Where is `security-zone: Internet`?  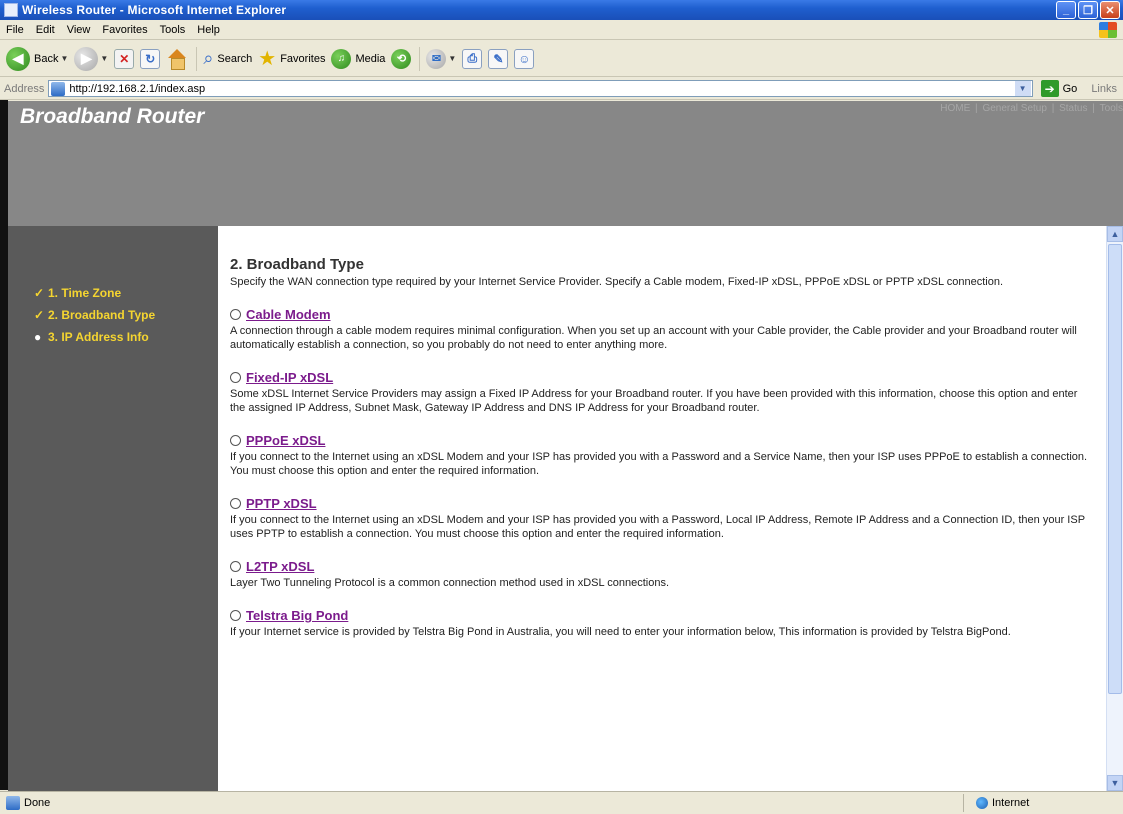
security-zone: Internet is located at coordinates (1043, 803).